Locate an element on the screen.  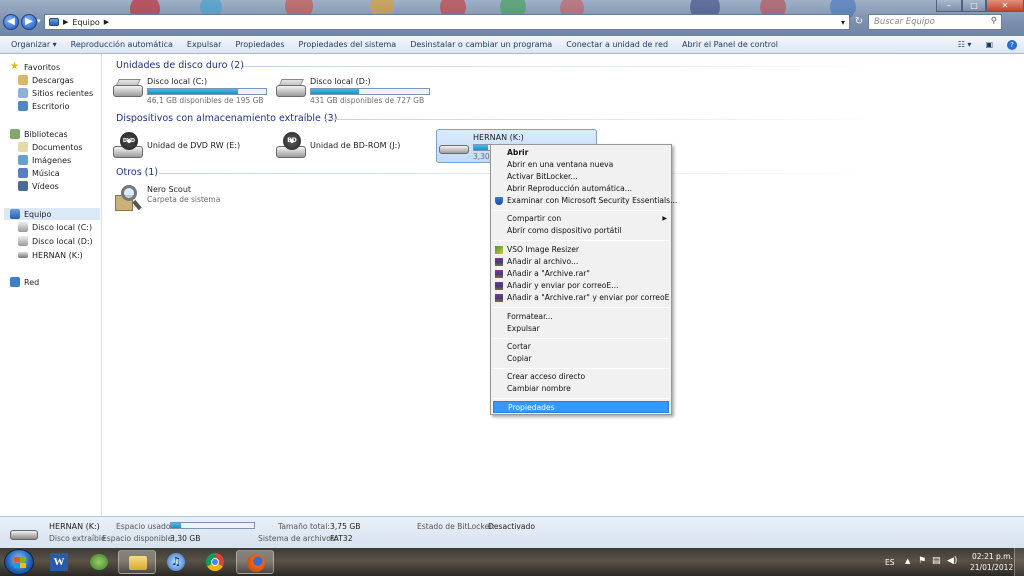
clock-date: 21/01/2012 is located at coordinates (991, 567).